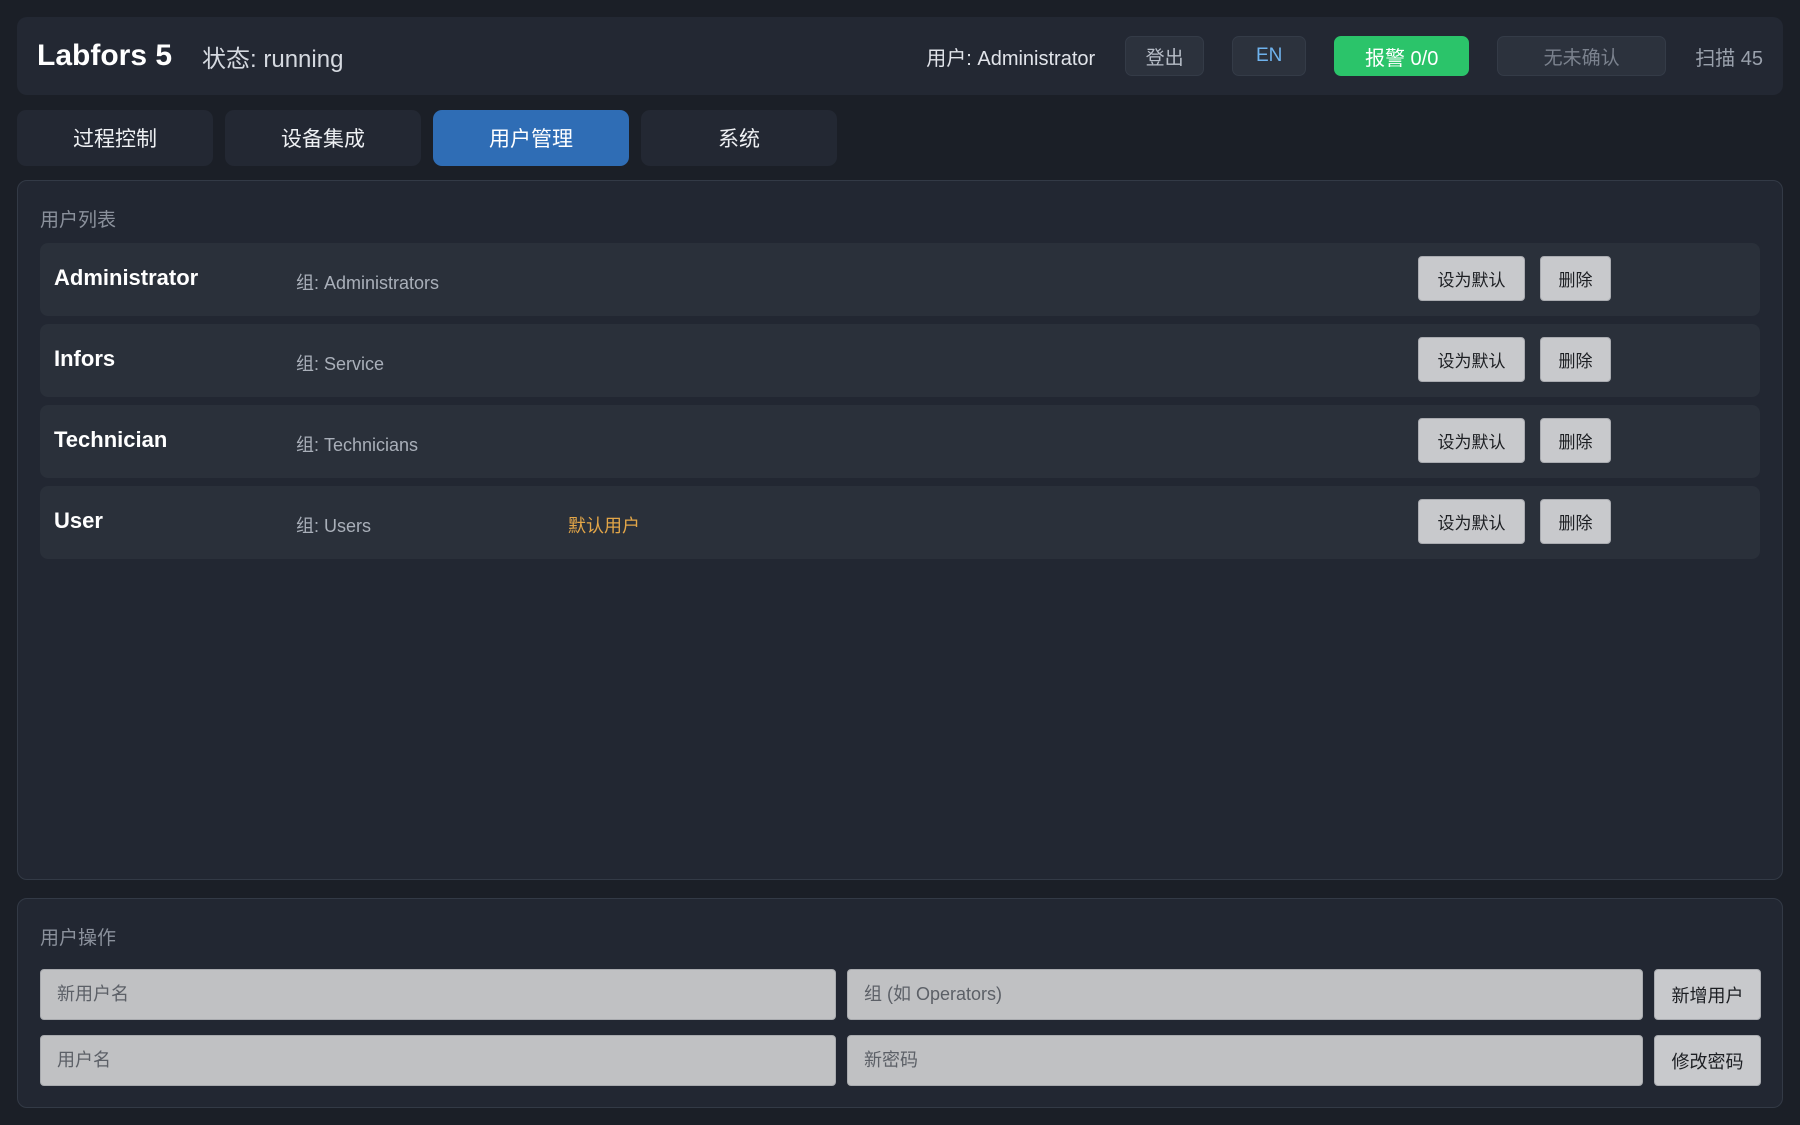  I want to click on scan-counter: 扫描 45, so click(1729, 58).